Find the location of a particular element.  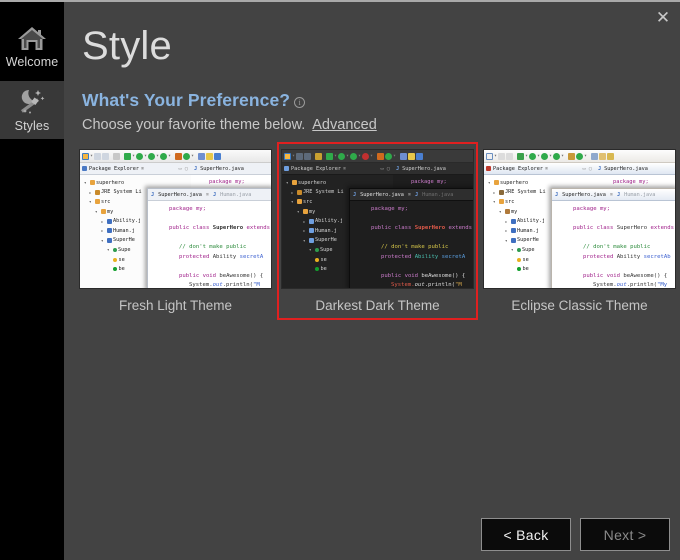

sidebar-item-styles-label: Styles is located at coordinates (32, 126).